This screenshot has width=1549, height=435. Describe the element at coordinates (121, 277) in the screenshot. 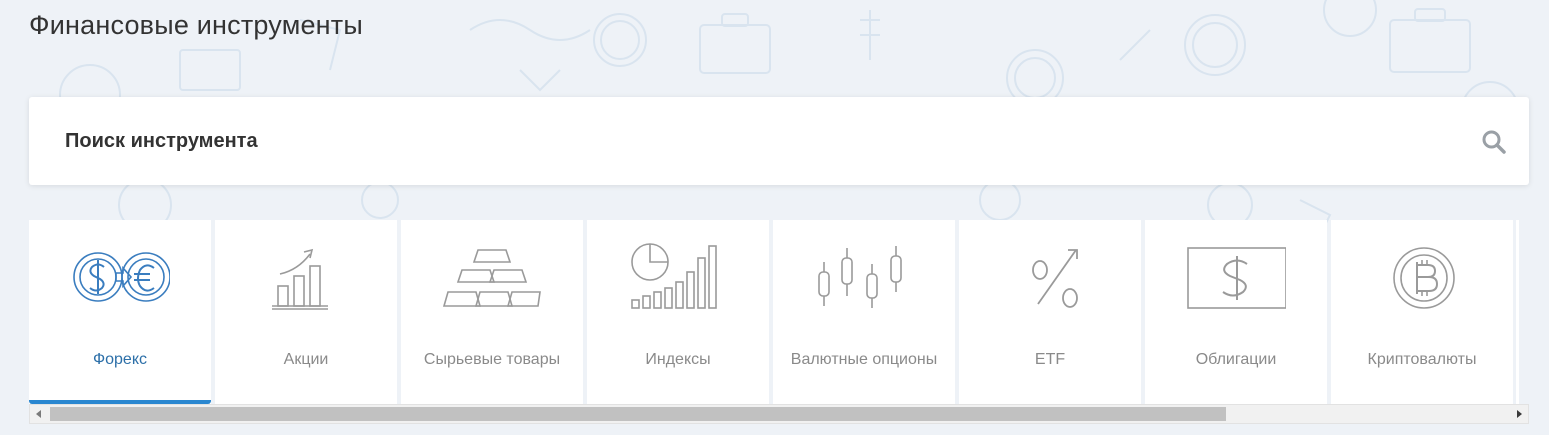

I see `forex-exchange-icon` at that location.